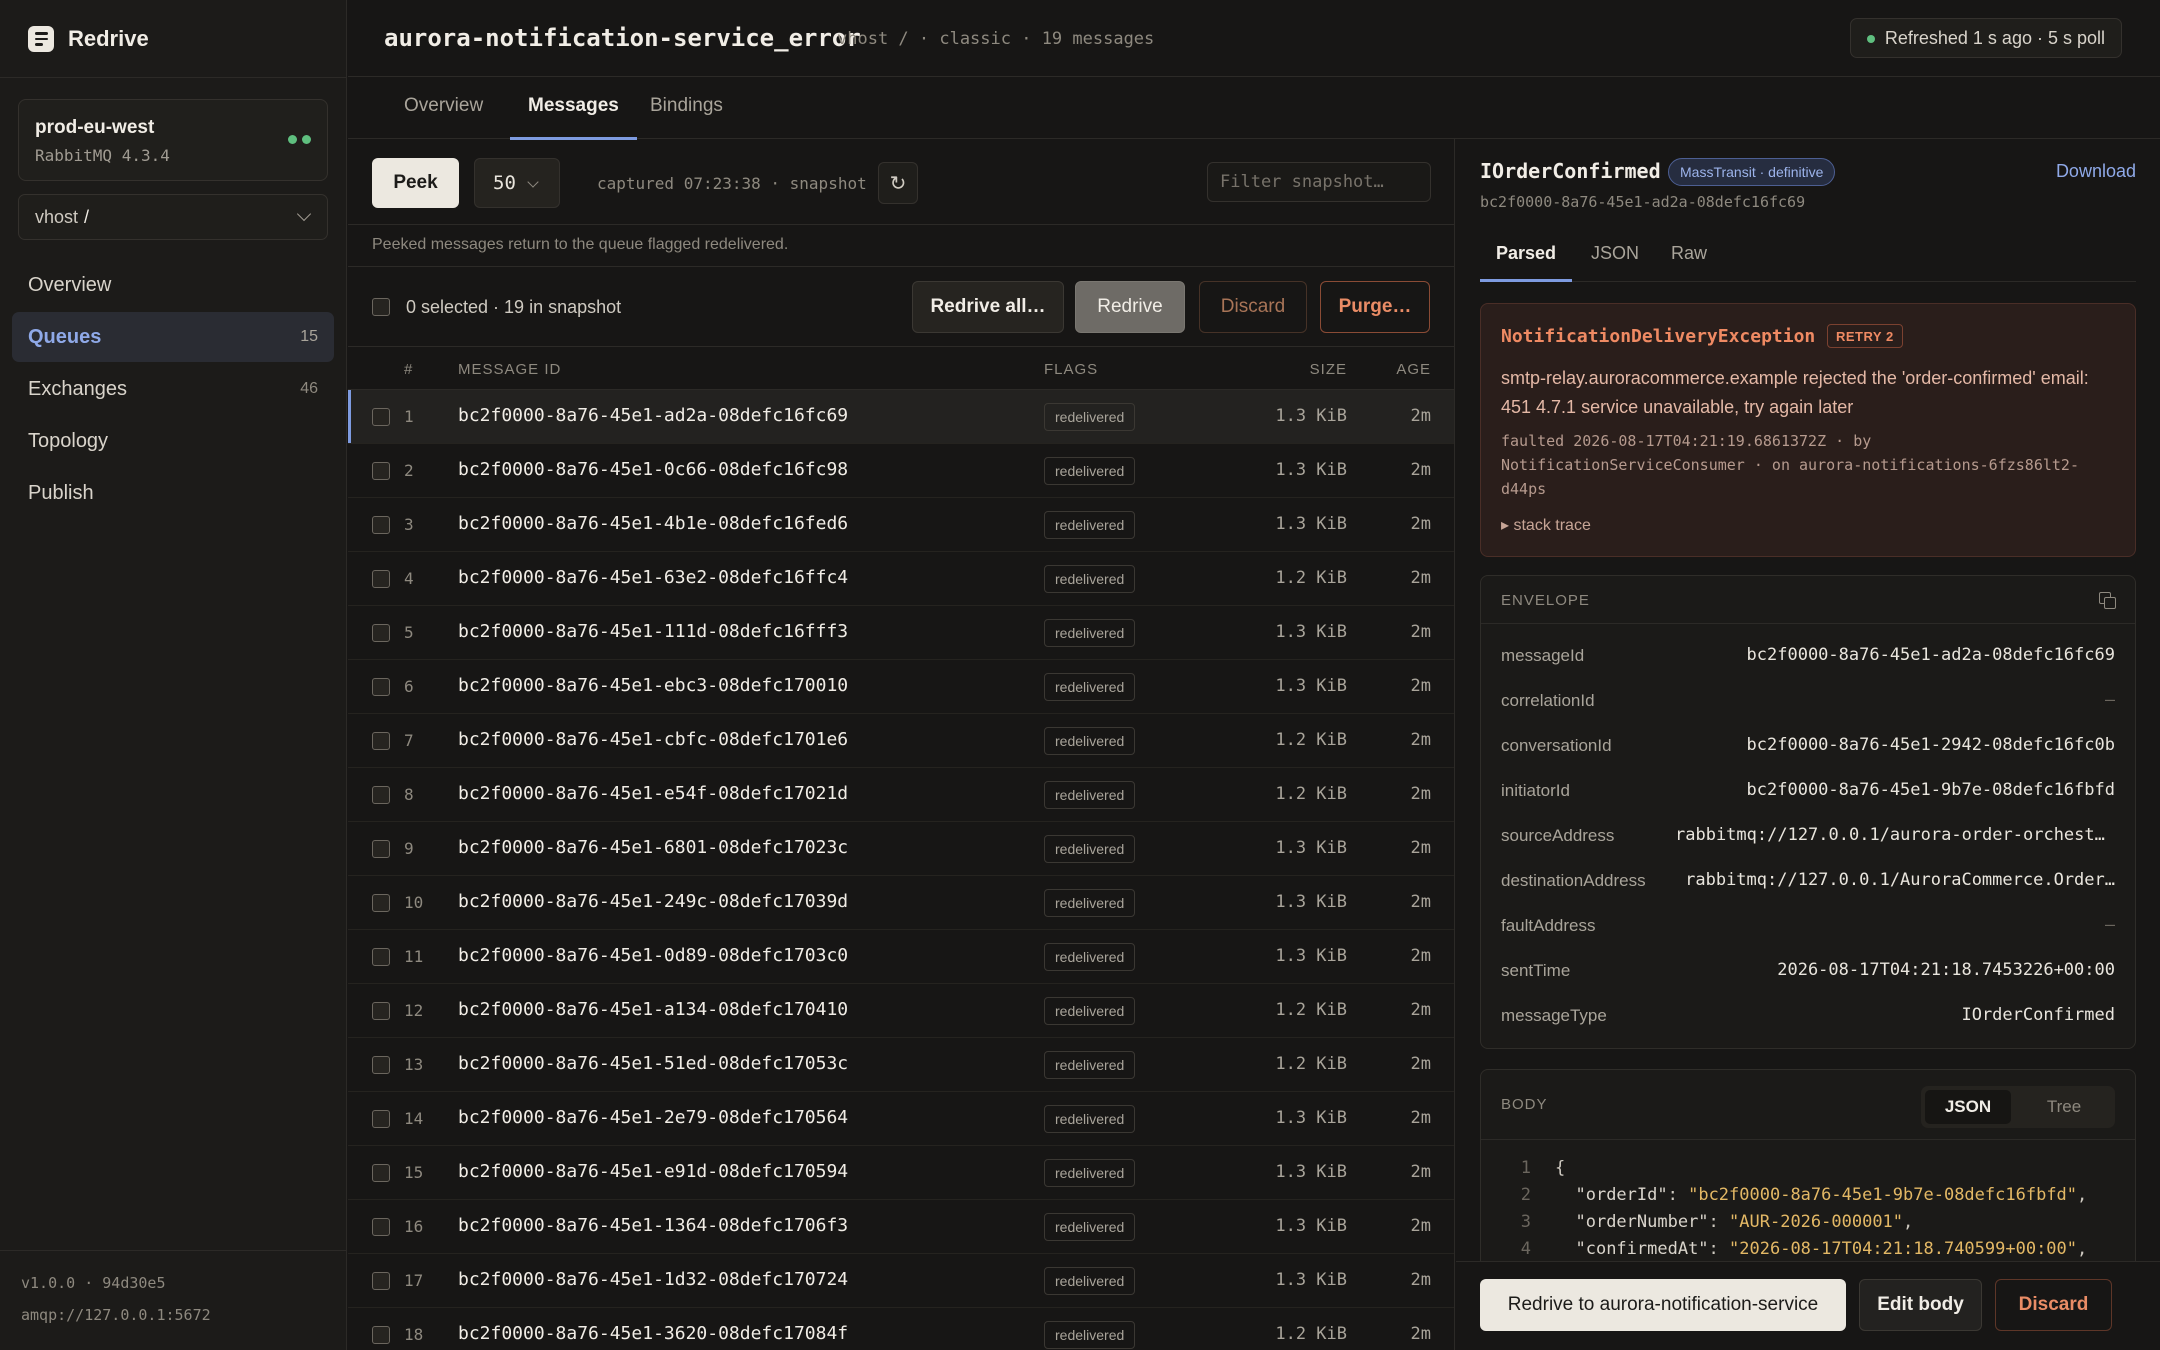  What do you see at coordinates (173, 337) in the screenshot?
I see `sidebar-item-queues: Queues 15` at bounding box center [173, 337].